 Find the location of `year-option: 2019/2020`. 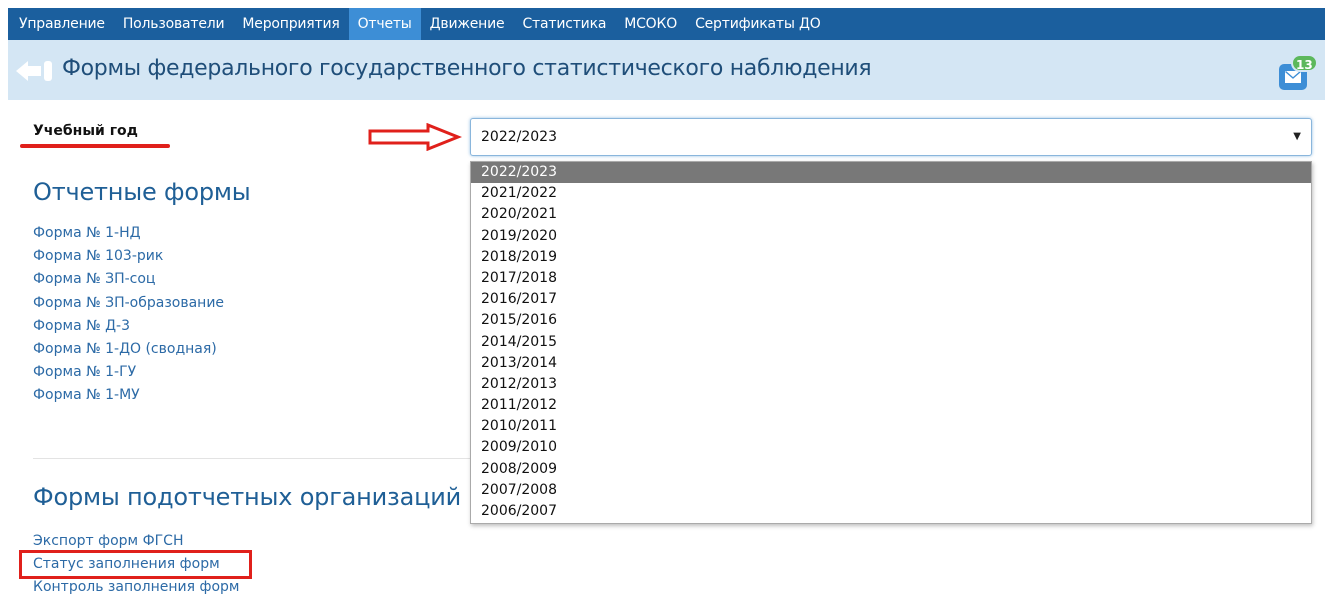

year-option: 2019/2020 is located at coordinates (891, 236).